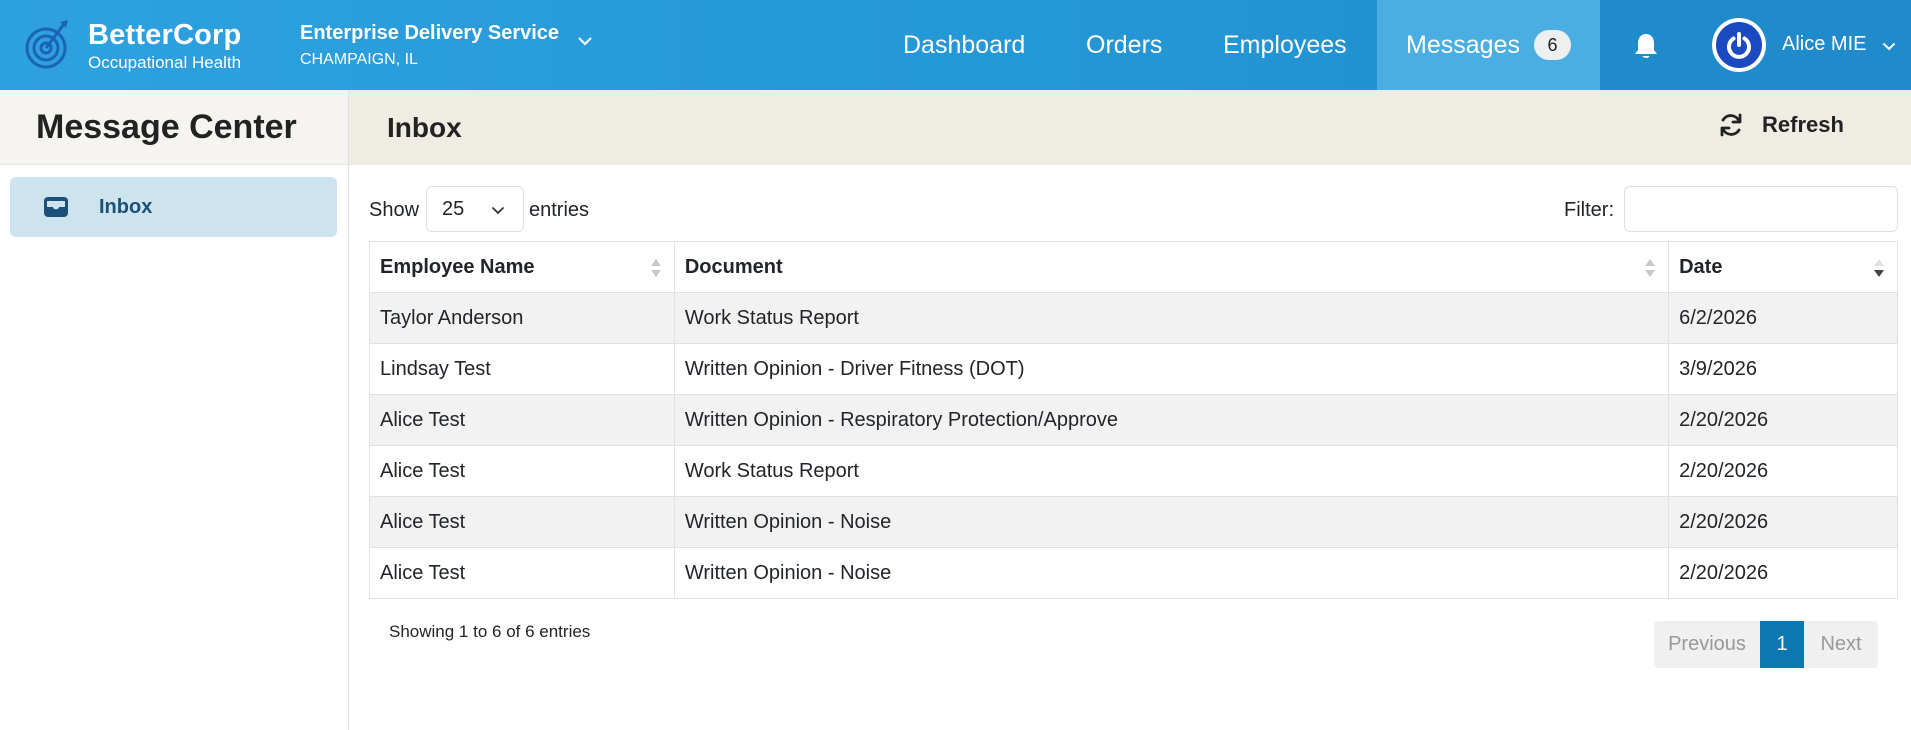 The height and width of the screenshot is (730, 1911). What do you see at coordinates (1783, 267) in the screenshot?
I see `column-header-date: Date` at bounding box center [1783, 267].